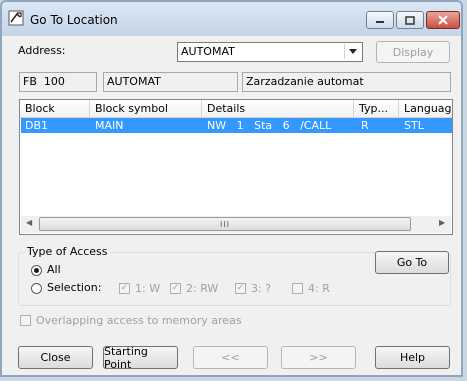  What do you see at coordinates (269, 125) in the screenshot?
I see `cell-details: NW 1 Sta 6 /CALL` at bounding box center [269, 125].